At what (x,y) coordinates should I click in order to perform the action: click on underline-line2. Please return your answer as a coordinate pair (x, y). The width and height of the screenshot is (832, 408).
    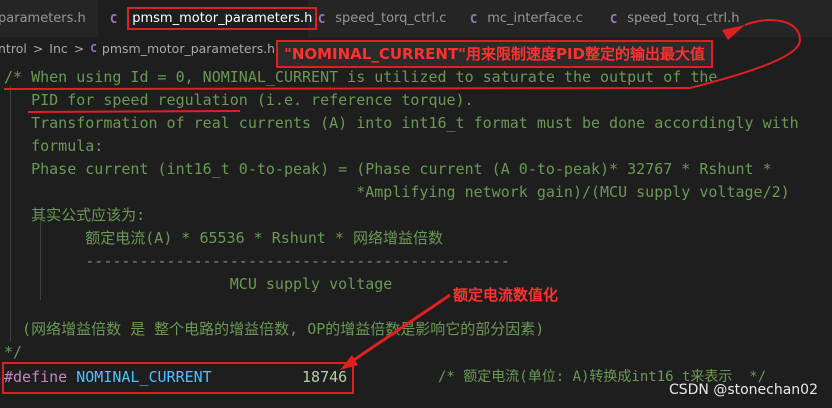
    Looking at the image, I should click on (134, 111).